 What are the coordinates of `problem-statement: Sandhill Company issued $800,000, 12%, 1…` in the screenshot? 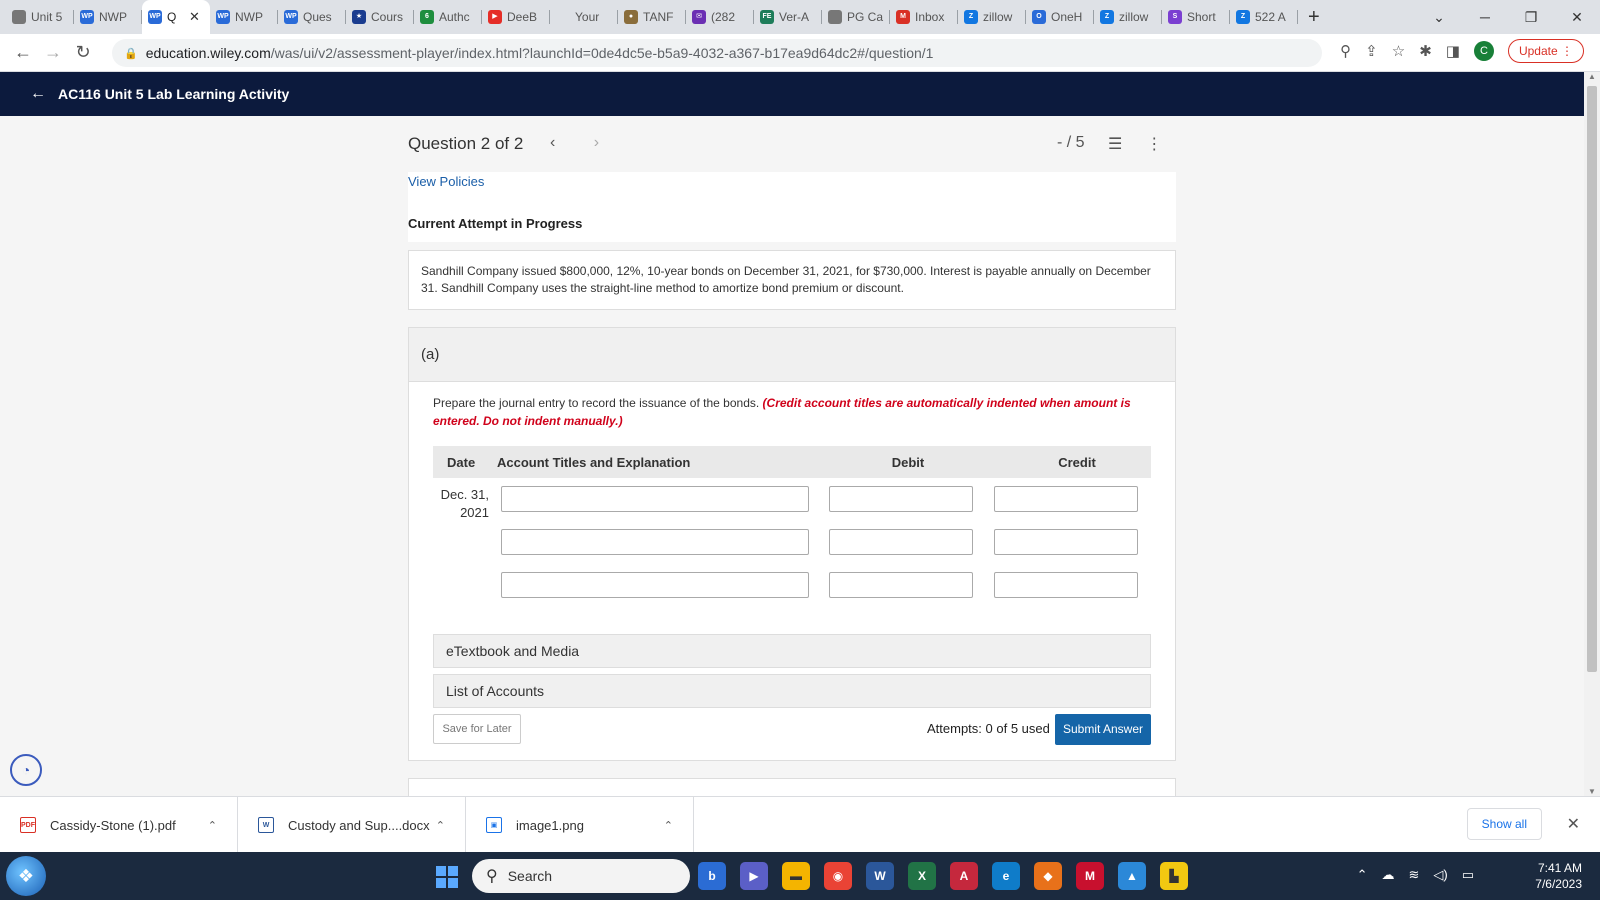 It's located at (792, 280).